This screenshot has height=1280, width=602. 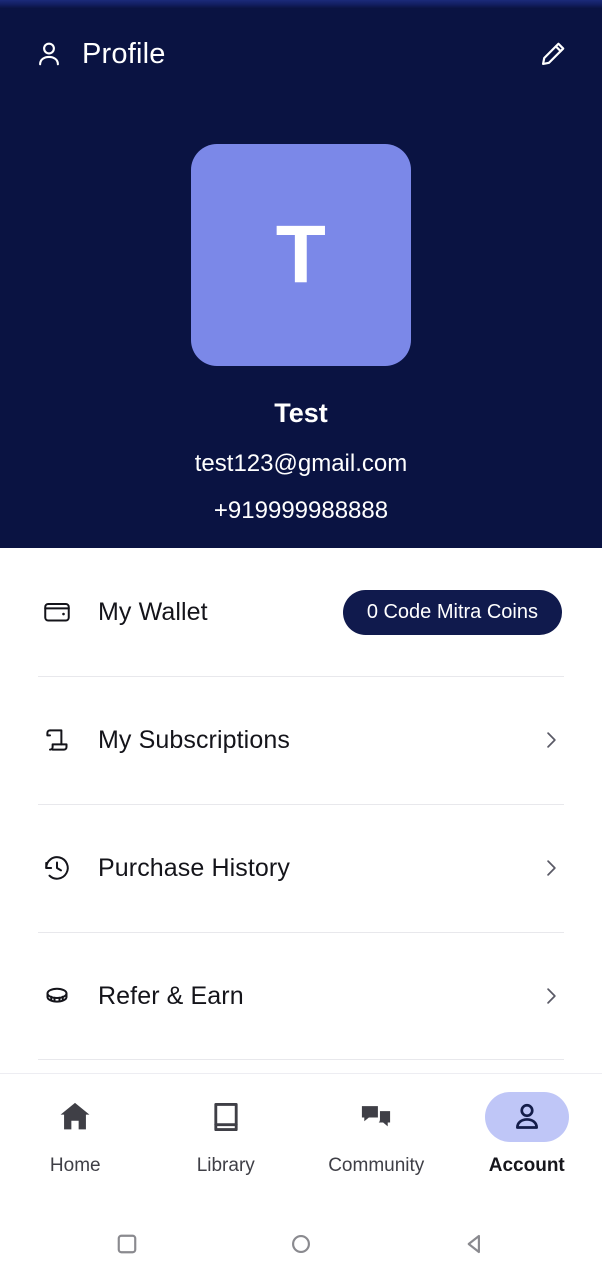 I want to click on recents-button, so click(x=127, y=1244).